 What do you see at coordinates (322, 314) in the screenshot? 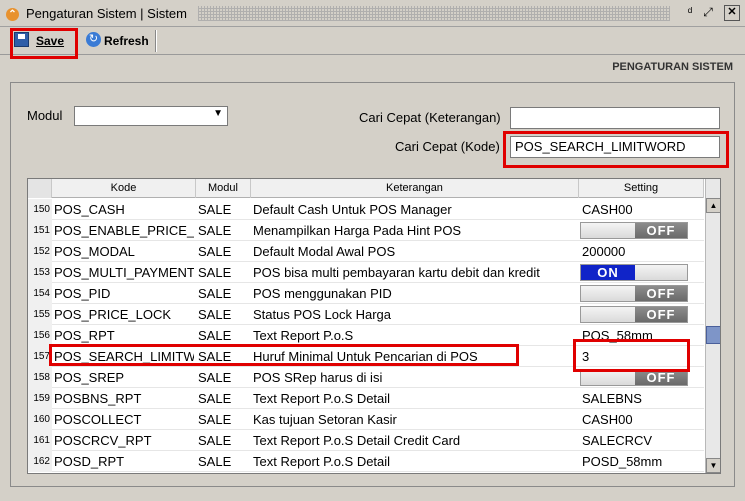
I see `cell-keterangan: Status POS Lock Harga` at bounding box center [322, 314].